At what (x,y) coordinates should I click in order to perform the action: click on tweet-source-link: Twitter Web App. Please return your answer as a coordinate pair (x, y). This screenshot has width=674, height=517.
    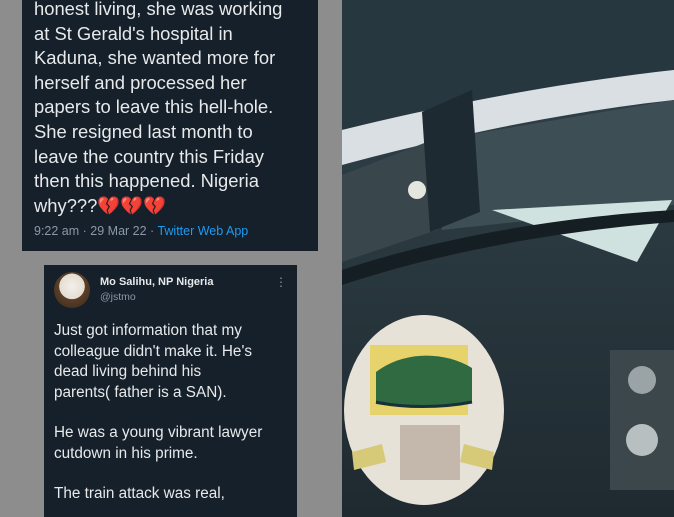
    Looking at the image, I should click on (202, 231).